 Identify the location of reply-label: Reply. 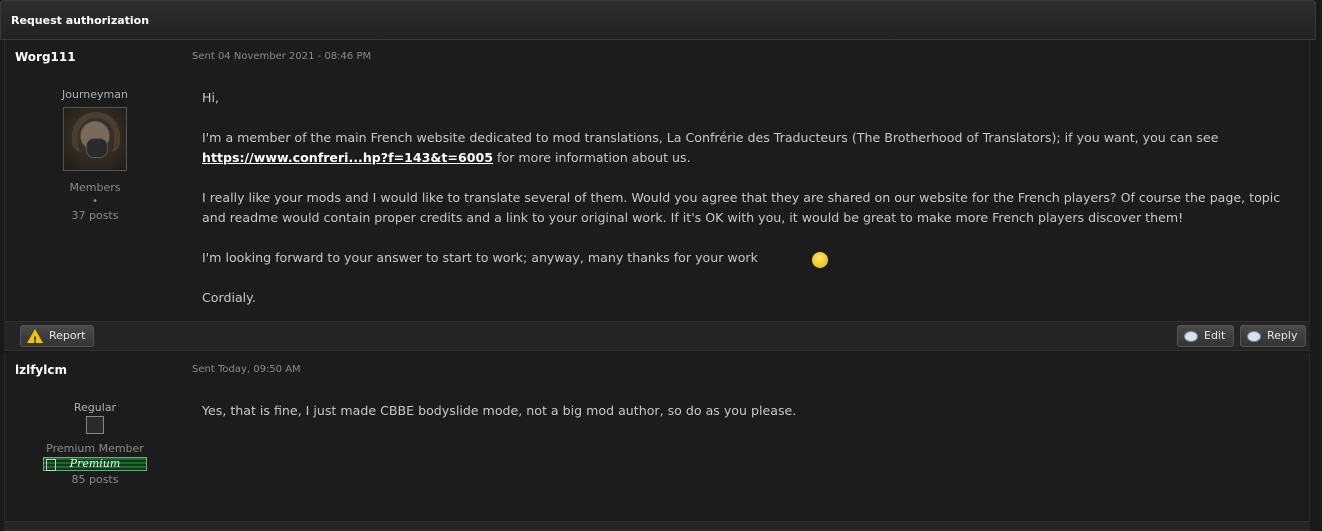
(1282, 335).